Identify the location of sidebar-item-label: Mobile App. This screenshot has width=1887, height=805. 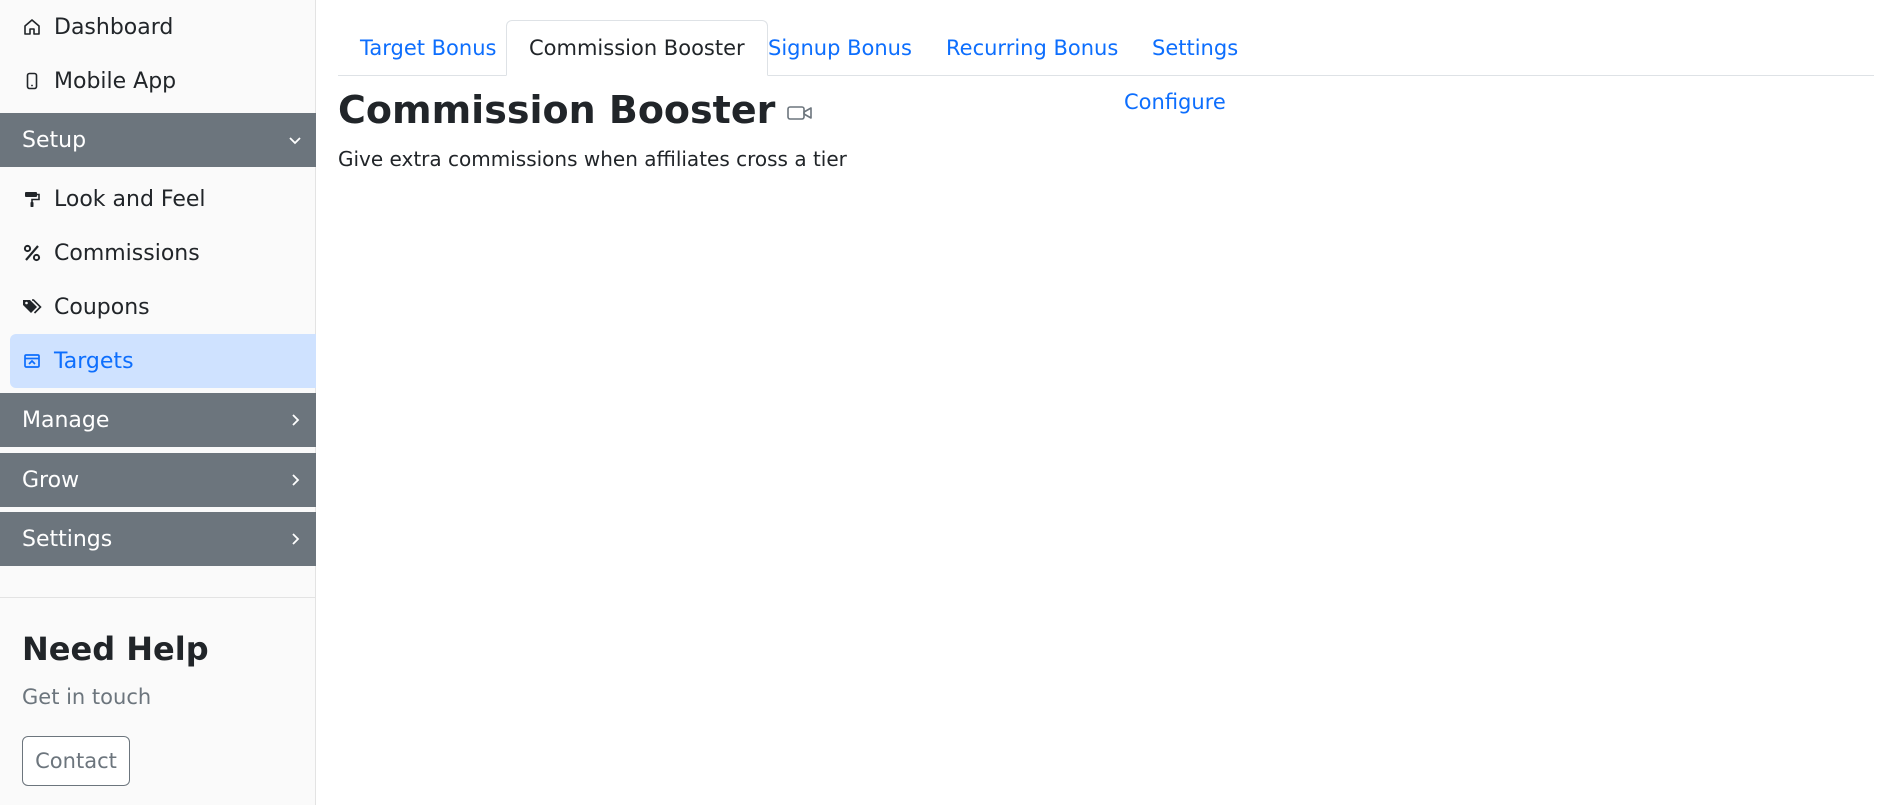
(115, 81).